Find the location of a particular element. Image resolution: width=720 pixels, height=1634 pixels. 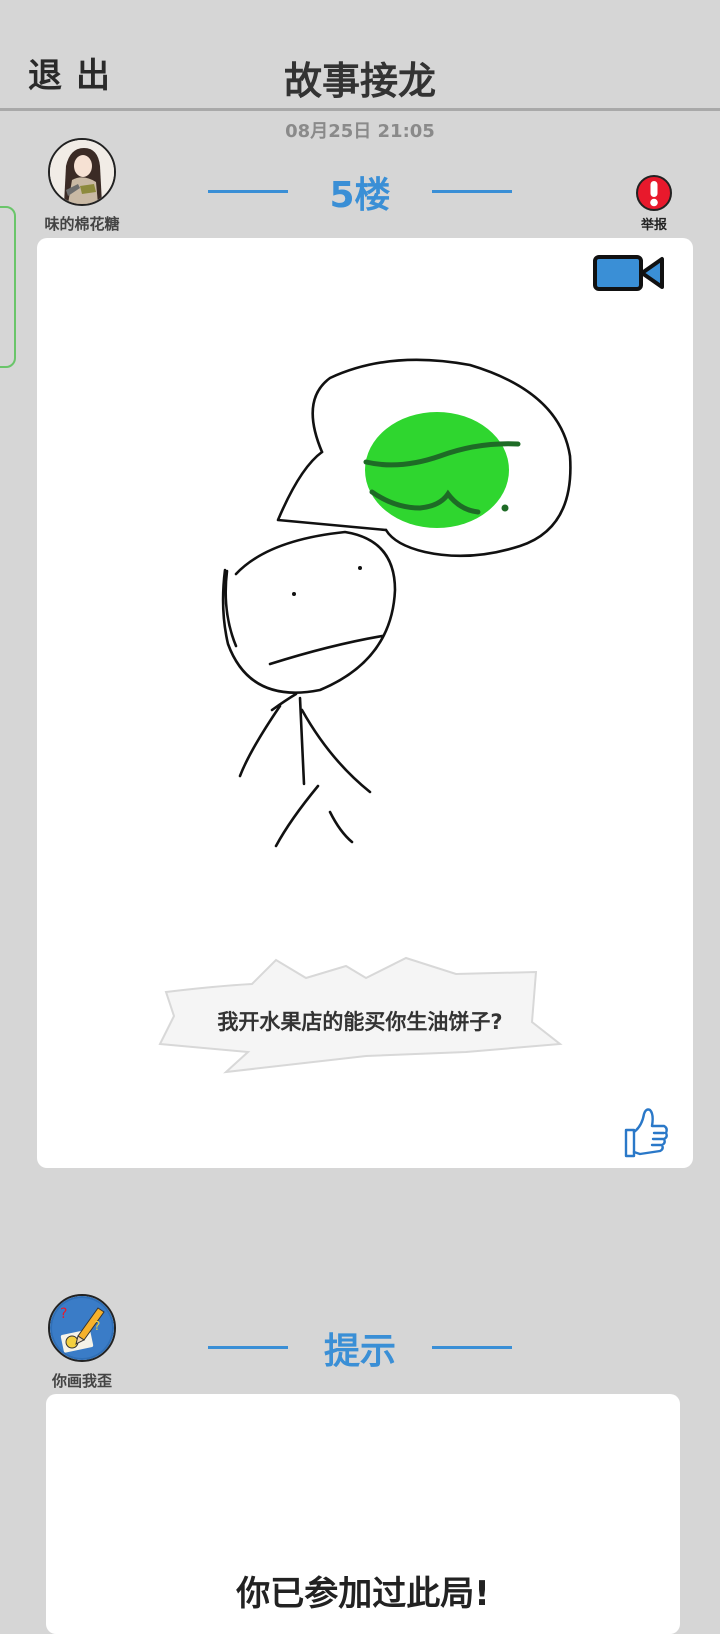

exclamation-circle-icon is located at coordinates (654, 193).